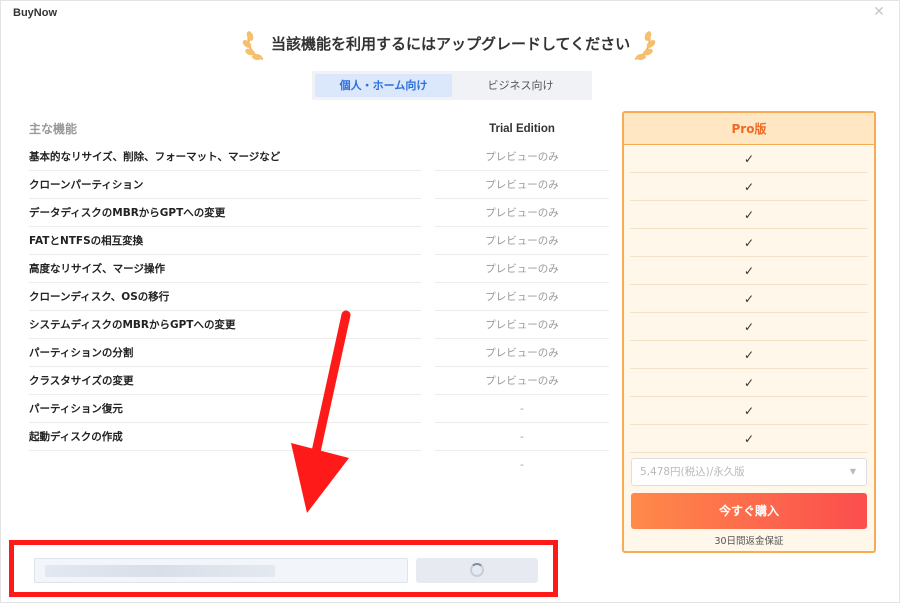 The height and width of the screenshot is (603, 900). What do you see at coordinates (225, 213) in the screenshot?
I see `feature-row: データディスクのMBRからGPTへの変更` at bounding box center [225, 213].